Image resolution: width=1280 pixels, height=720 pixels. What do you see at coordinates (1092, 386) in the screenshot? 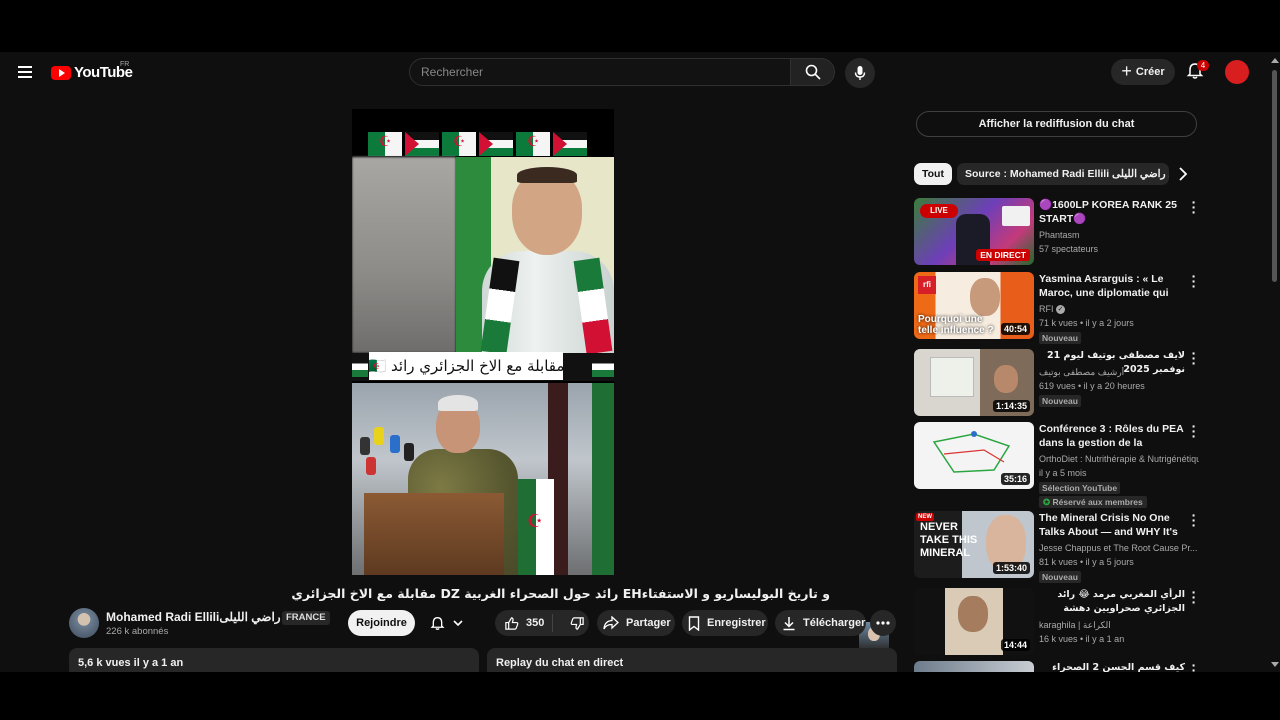
I see `recommendation-meta: 619 vues • il y a 20 heures` at bounding box center [1092, 386].